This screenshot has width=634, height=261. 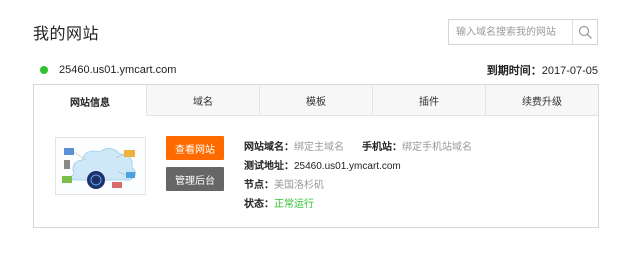 What do you see at coordinates (541, 100) in the screenshot?
I see `tab-renew: 续费升级` at bounding box center [541, 100].